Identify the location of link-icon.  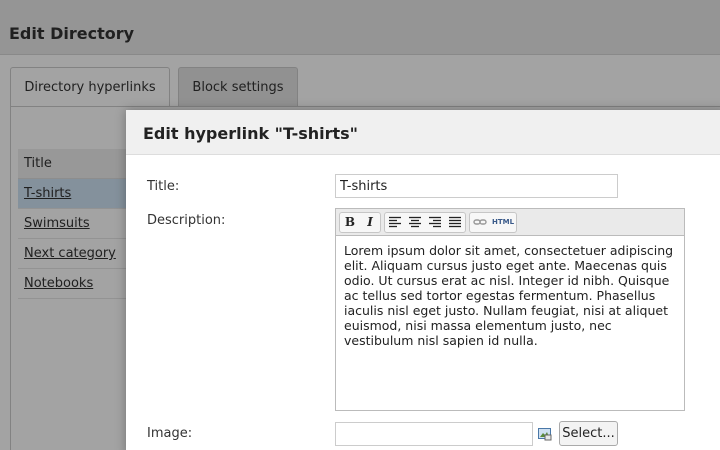
(480, 222).